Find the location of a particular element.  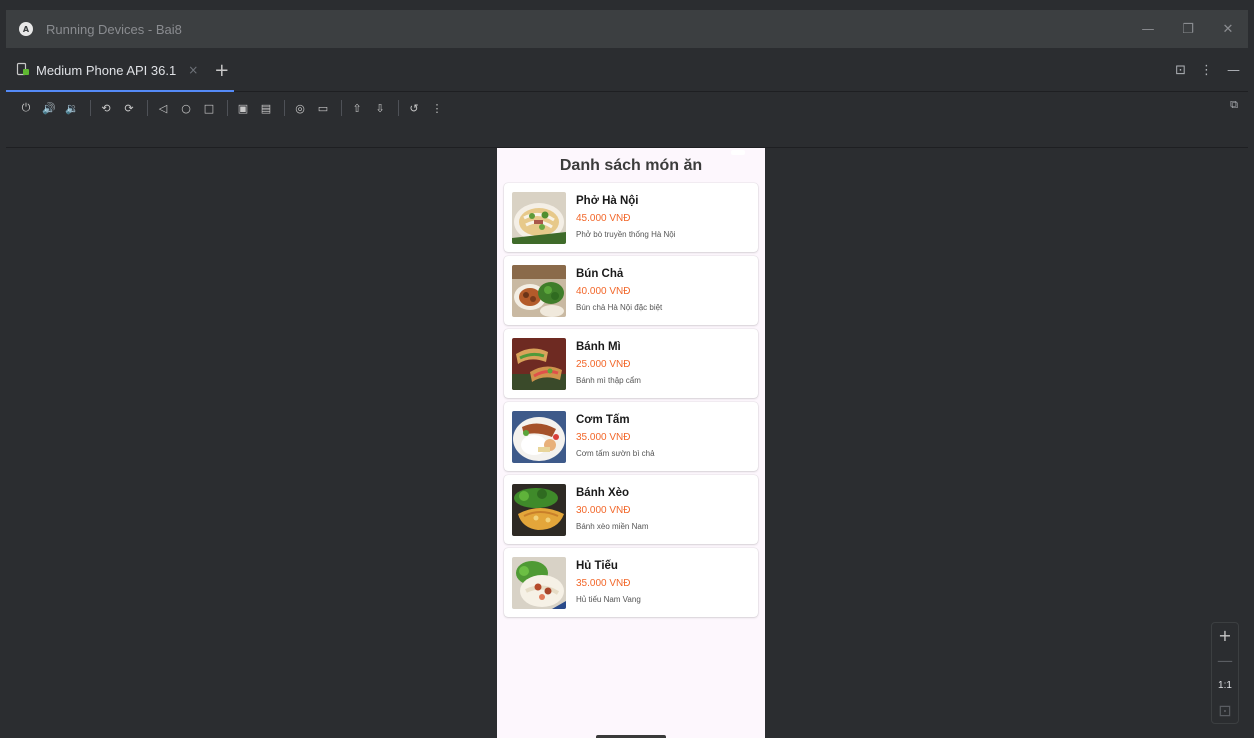

window-title: Running Devices - Bai8 is located at coordinates (114, 29).